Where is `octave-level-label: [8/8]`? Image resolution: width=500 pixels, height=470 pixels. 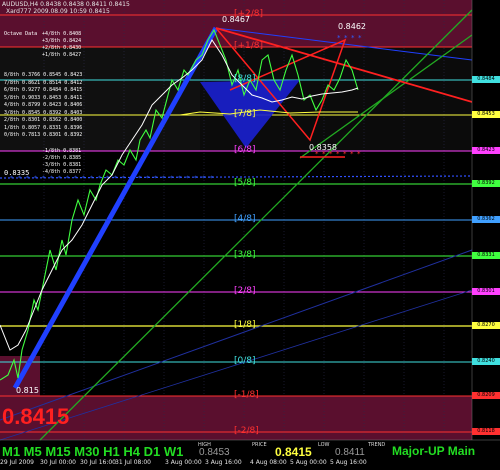 octave-level-label: [8/8] is located at coordinates (245, 79).